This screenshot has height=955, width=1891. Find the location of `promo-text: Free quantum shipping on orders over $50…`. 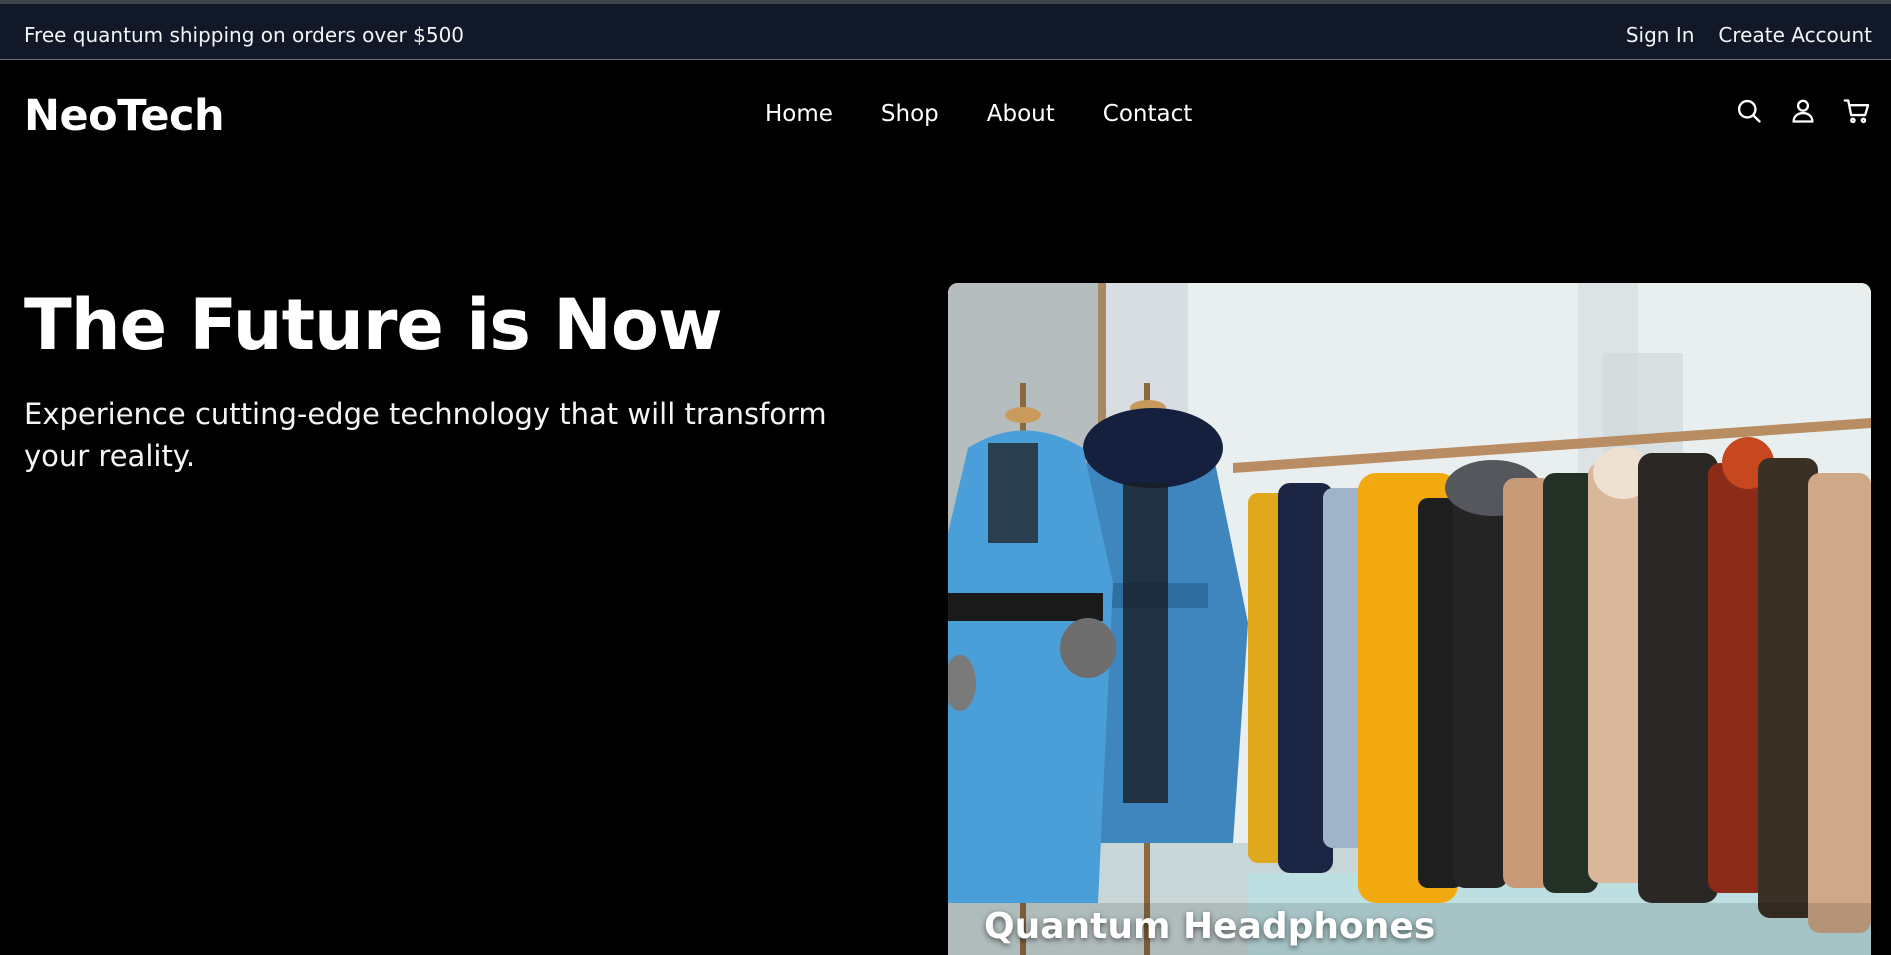

promo-text: Free quantum shipping on orders over $50… is located at coordinates (244, 35).